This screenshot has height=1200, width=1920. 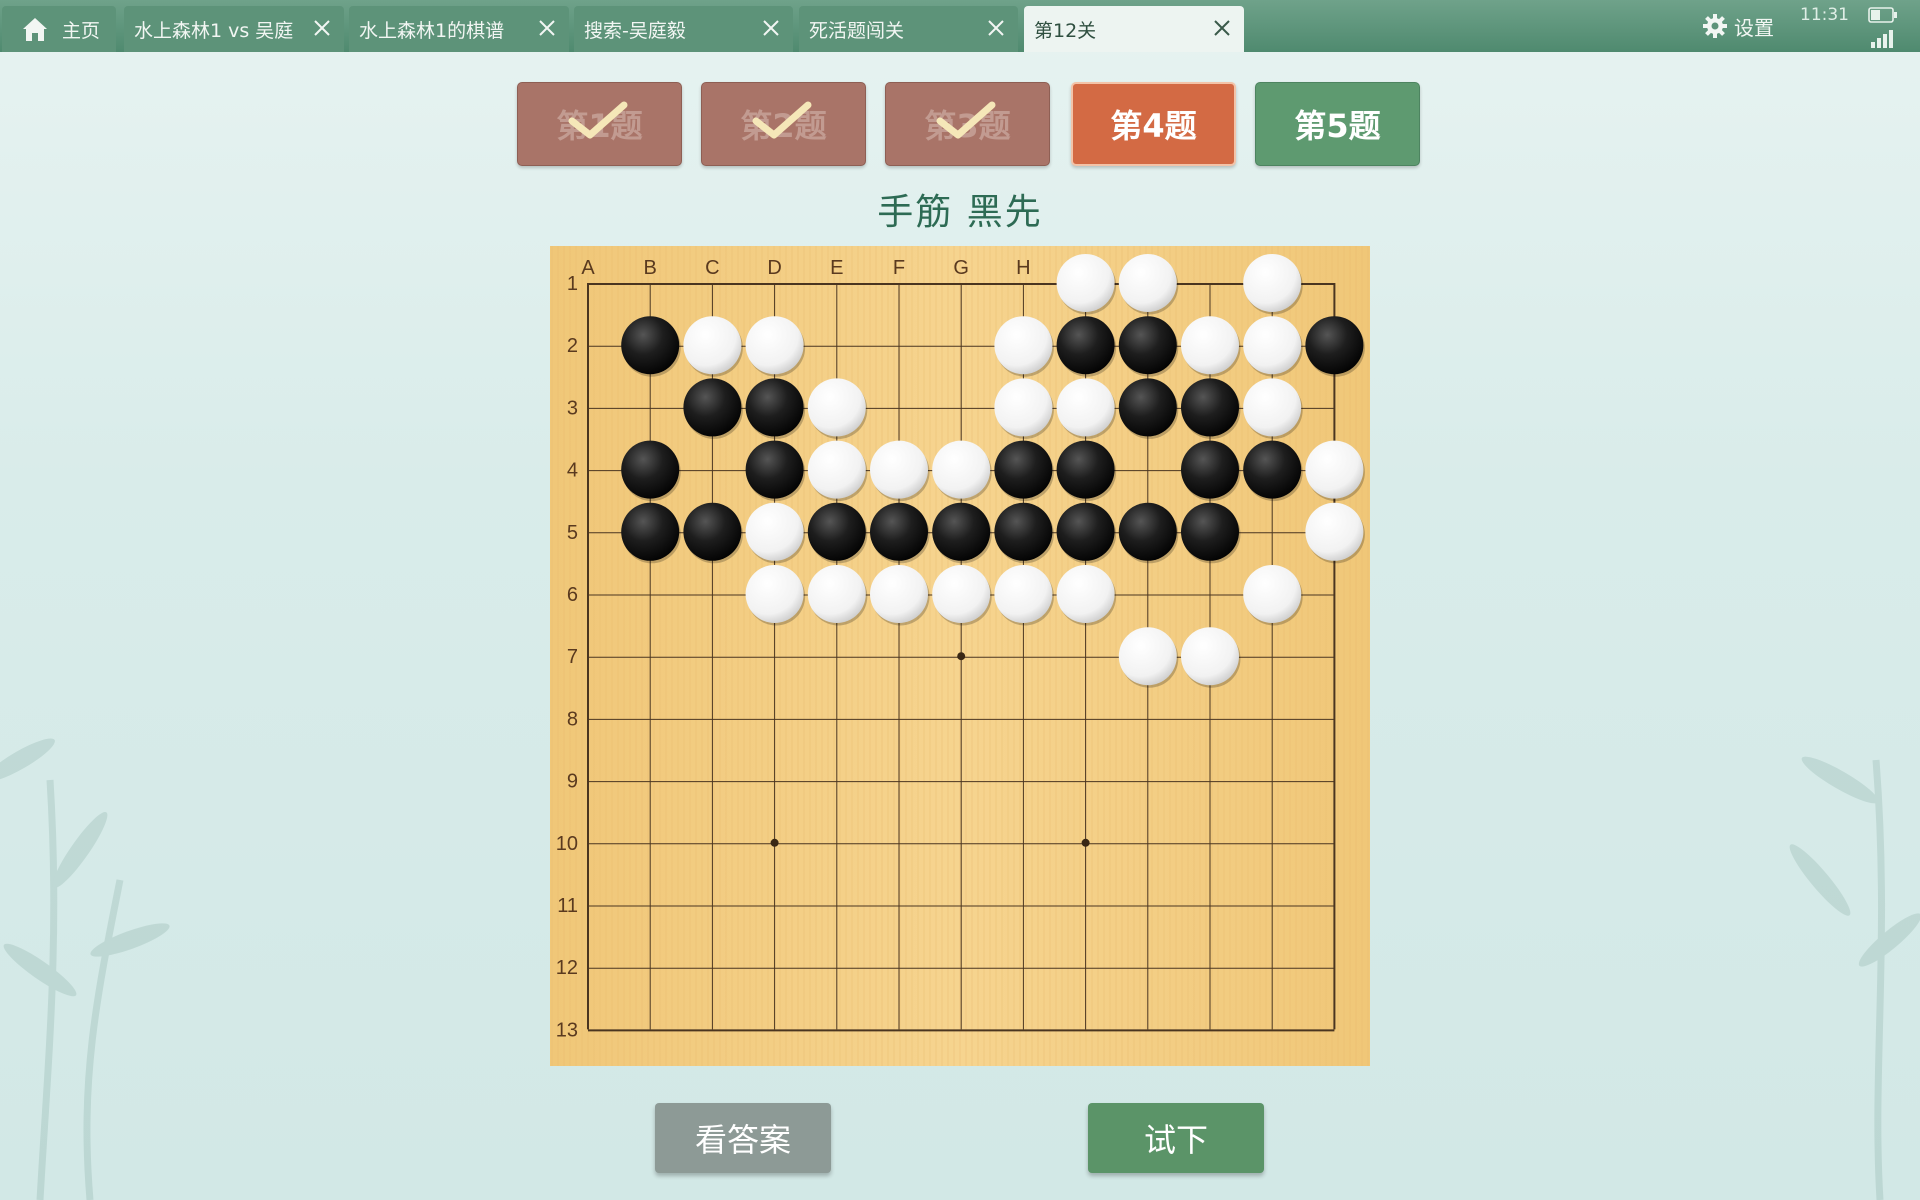 I want to click on row-label: 4, so click(x=572, y=471).